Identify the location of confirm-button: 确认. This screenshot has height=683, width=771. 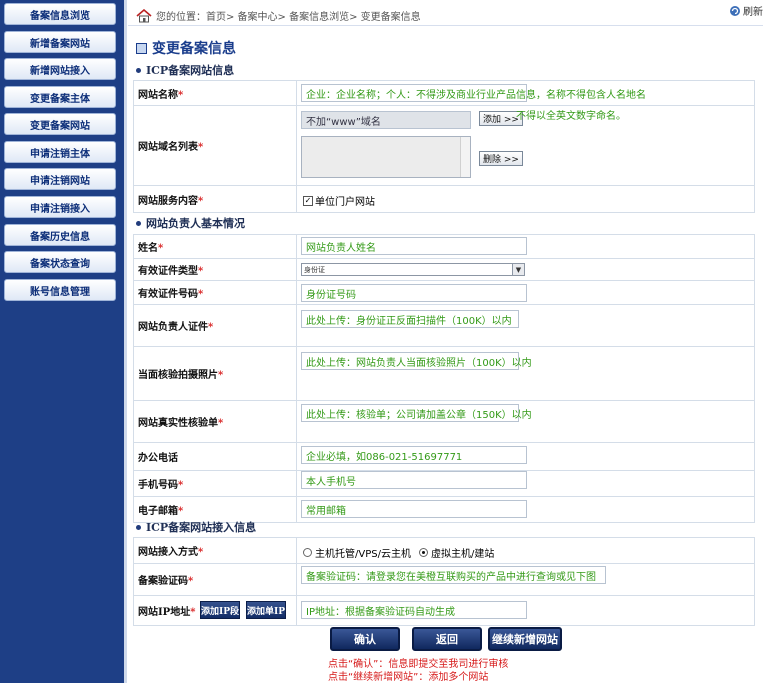
(365, 639).